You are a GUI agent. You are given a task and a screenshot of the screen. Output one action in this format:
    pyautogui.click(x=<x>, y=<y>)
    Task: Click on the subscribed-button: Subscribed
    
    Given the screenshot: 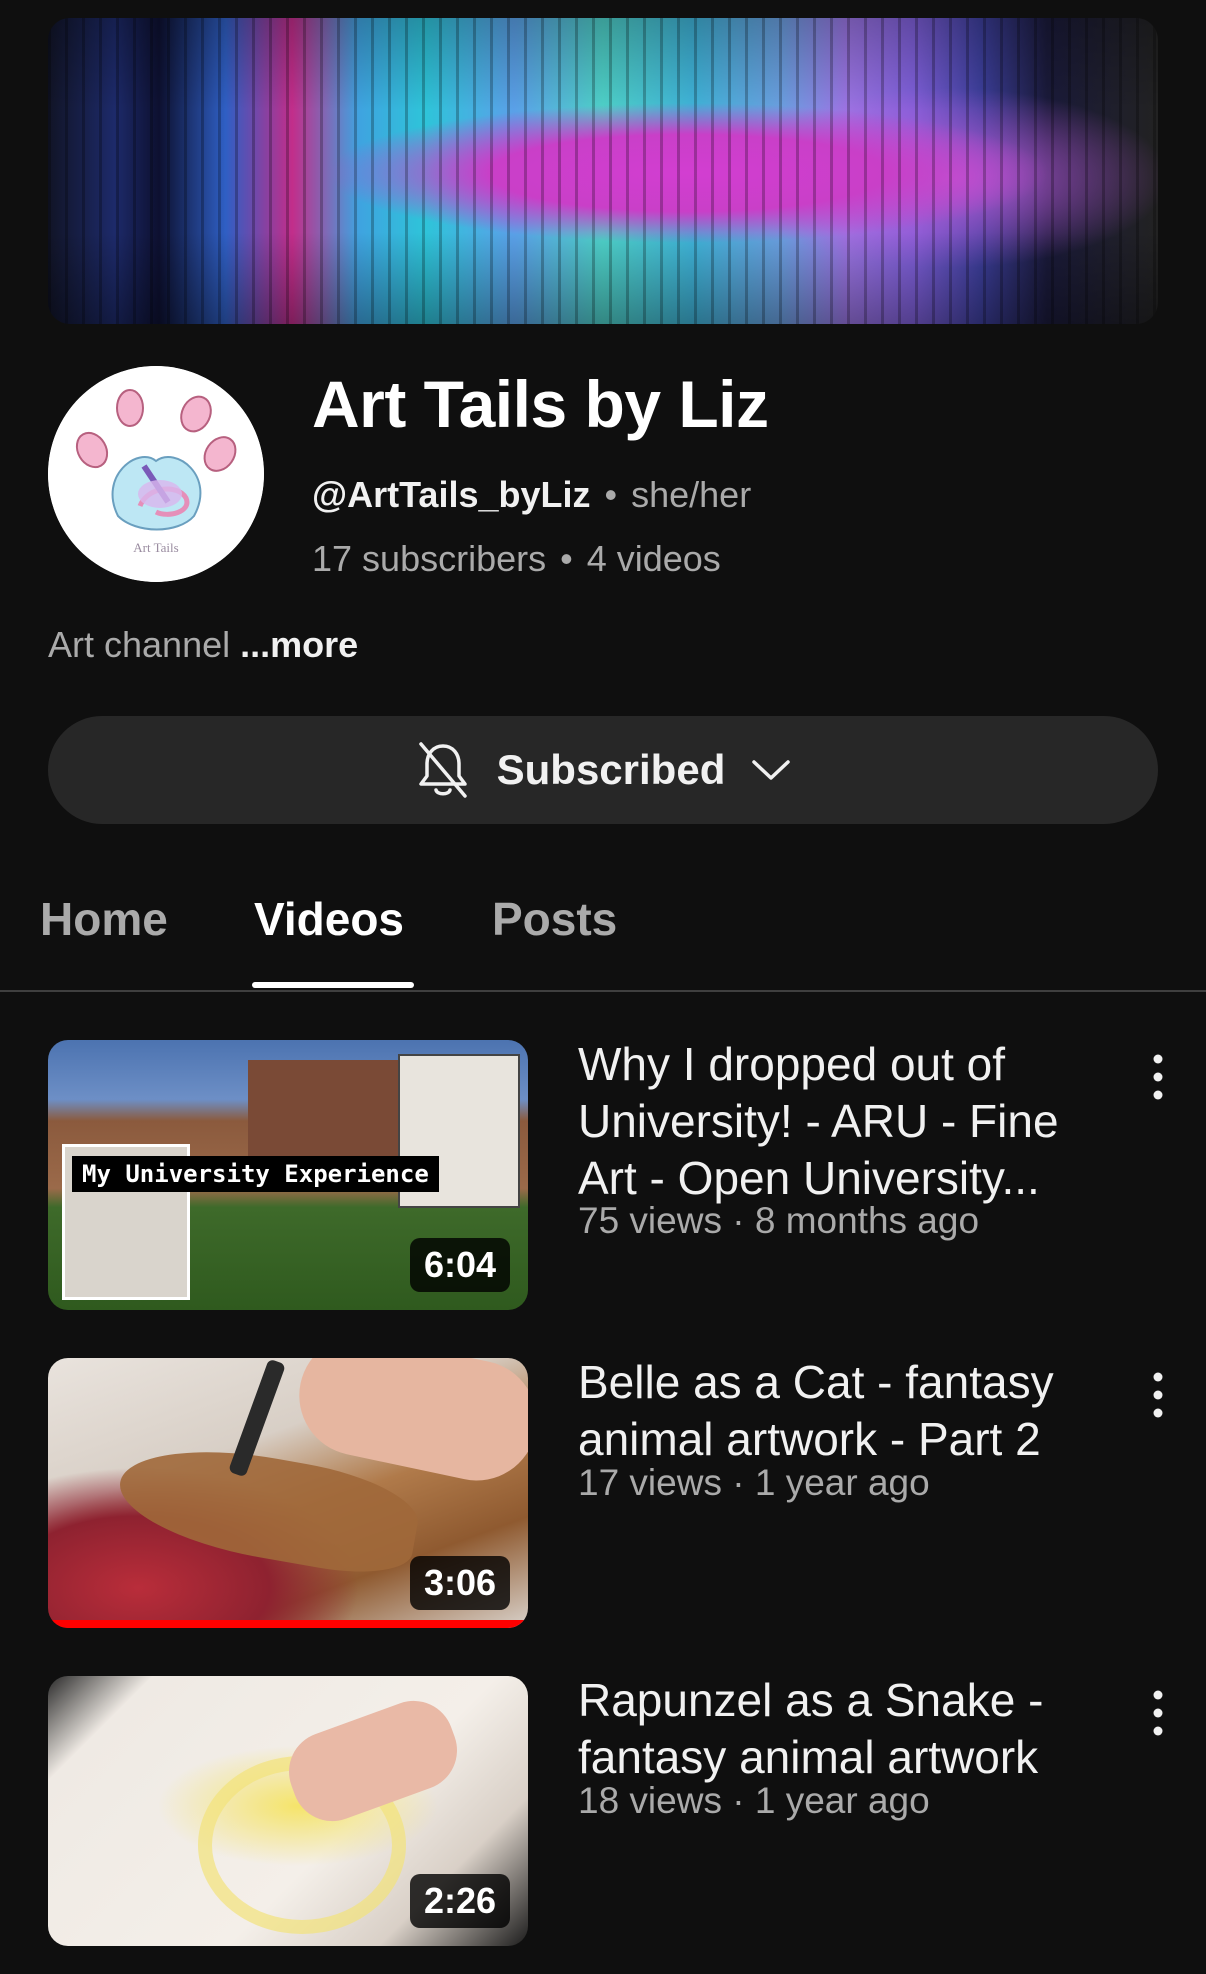 What is the action you would take?
    pyautogui.click(x=603, y=770)
    